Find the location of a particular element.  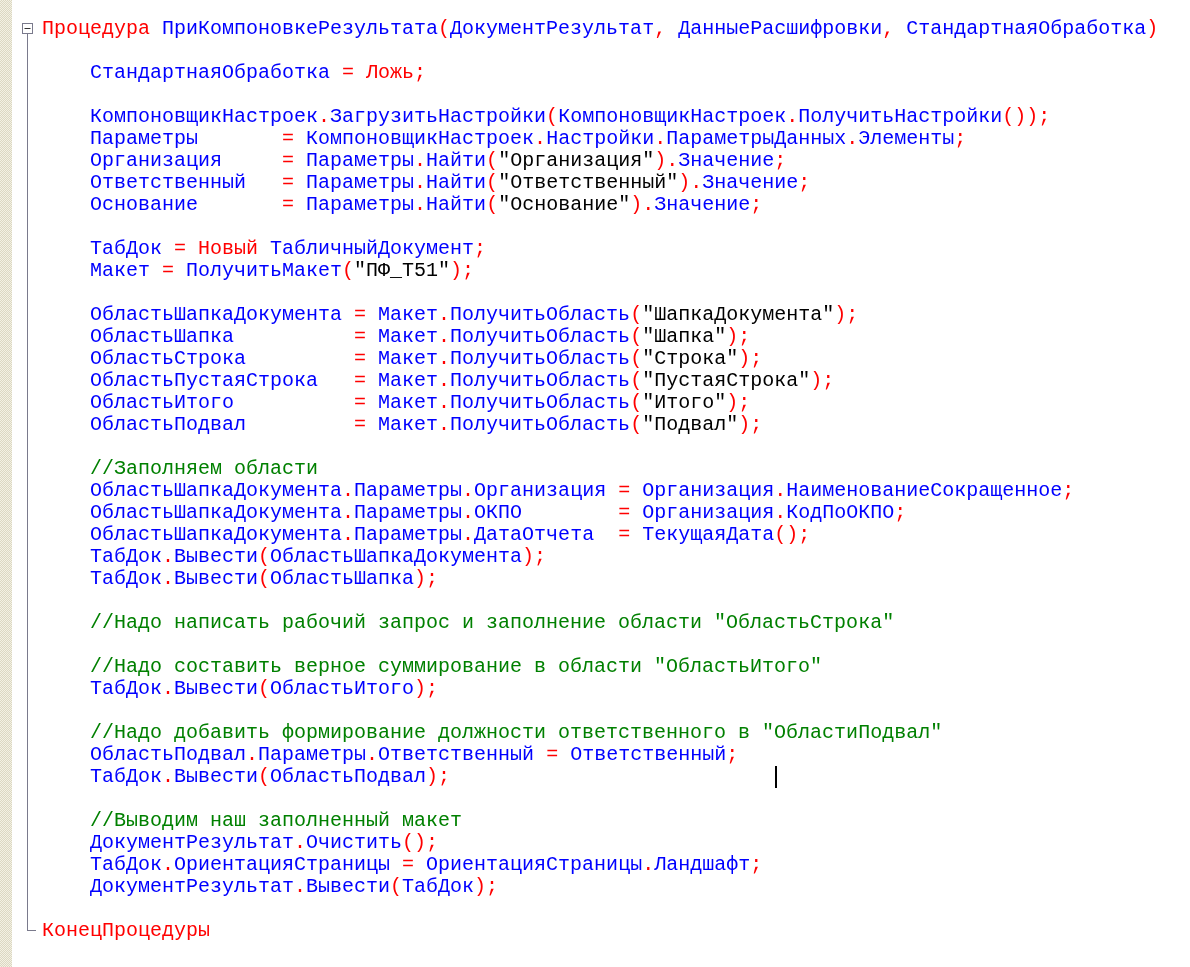

code-line: ОбластьИтого = Макет.ПолучитьОбласть("Итого"); is located at coordinates (420, 403).